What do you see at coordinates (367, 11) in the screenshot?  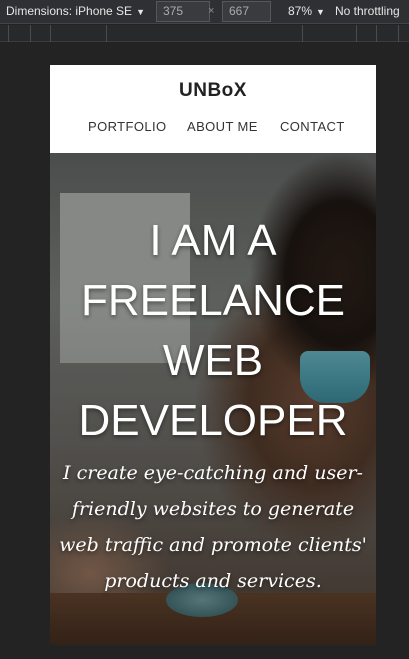 I see `throttling-select: No throttling` at bounding box center [367, 11].